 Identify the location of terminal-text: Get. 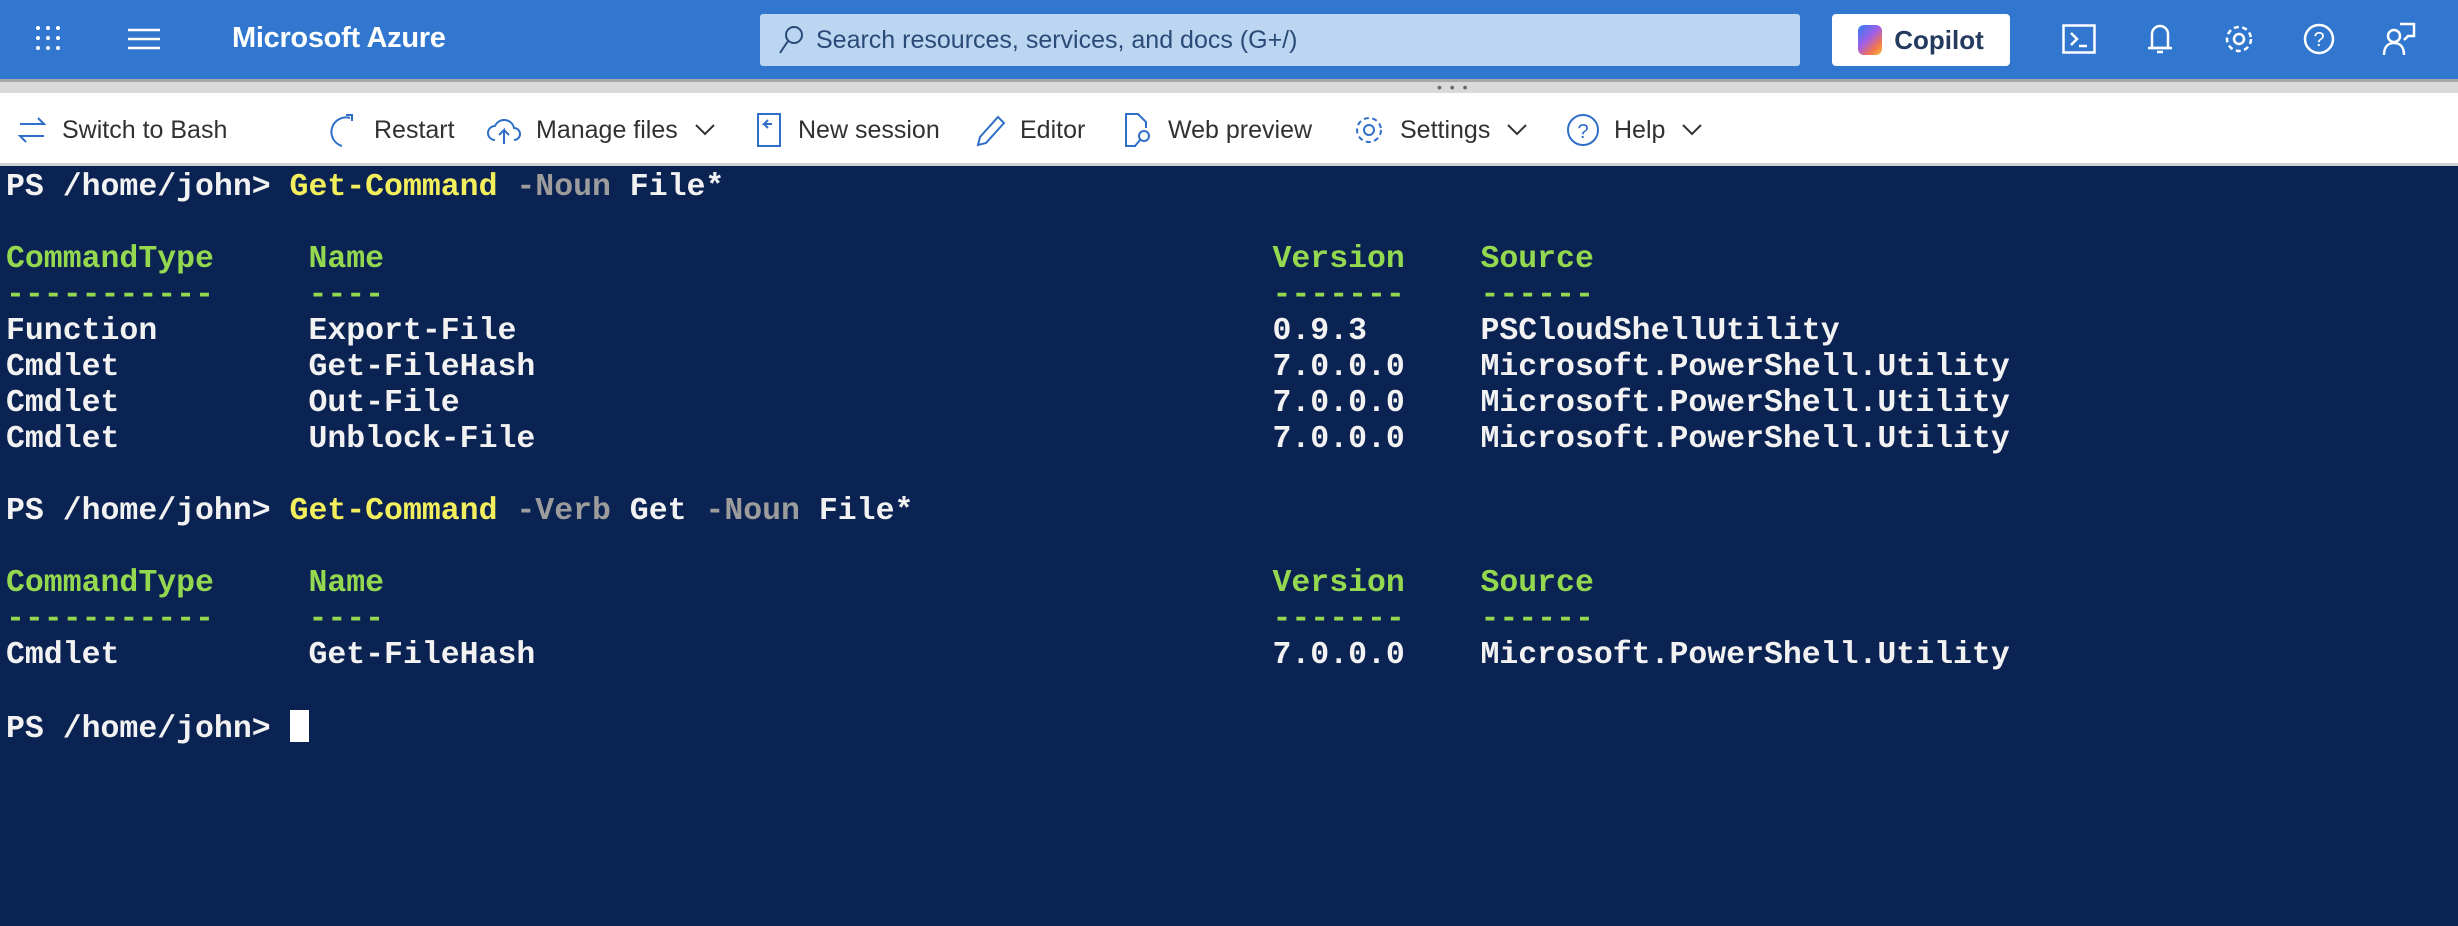
(648, 511).